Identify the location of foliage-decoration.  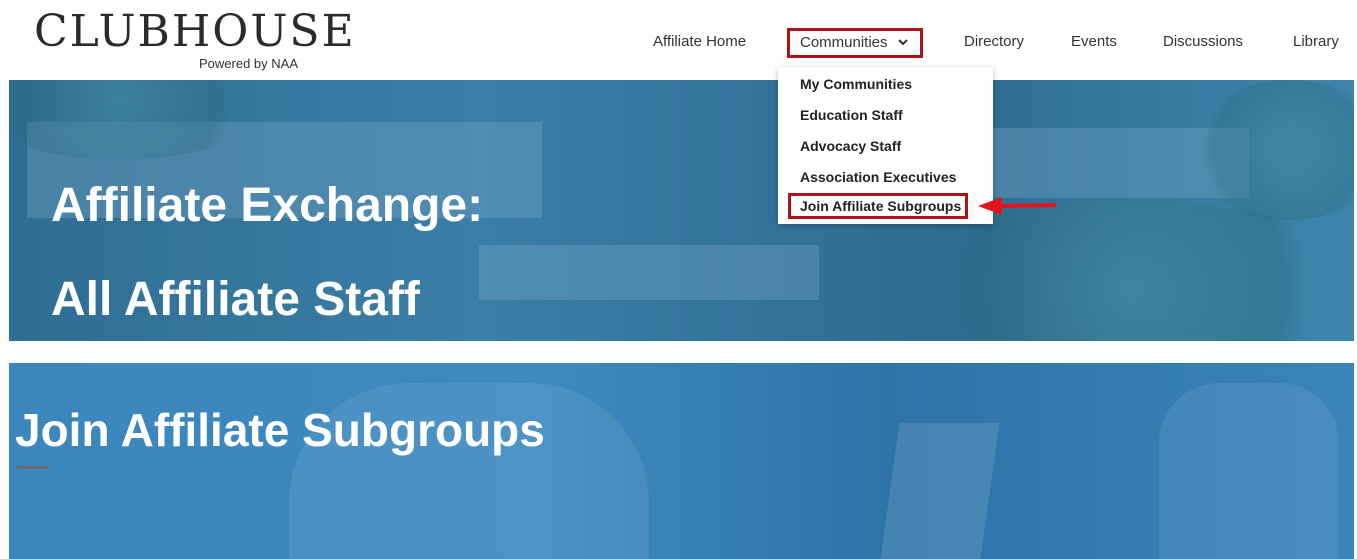
(1271, 150).